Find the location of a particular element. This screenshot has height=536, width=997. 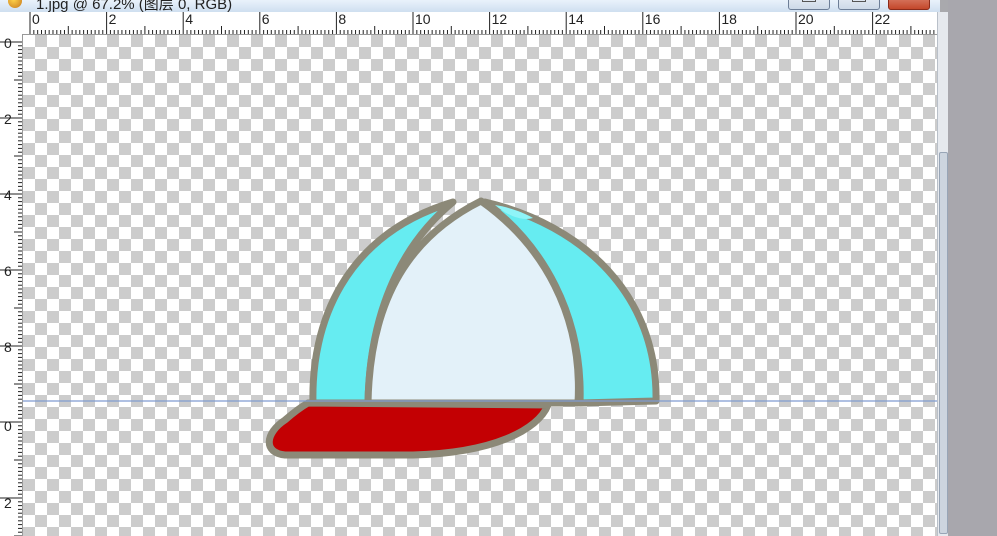

horizontal-ruler-label: 16 is located at coordinates (652, 19).